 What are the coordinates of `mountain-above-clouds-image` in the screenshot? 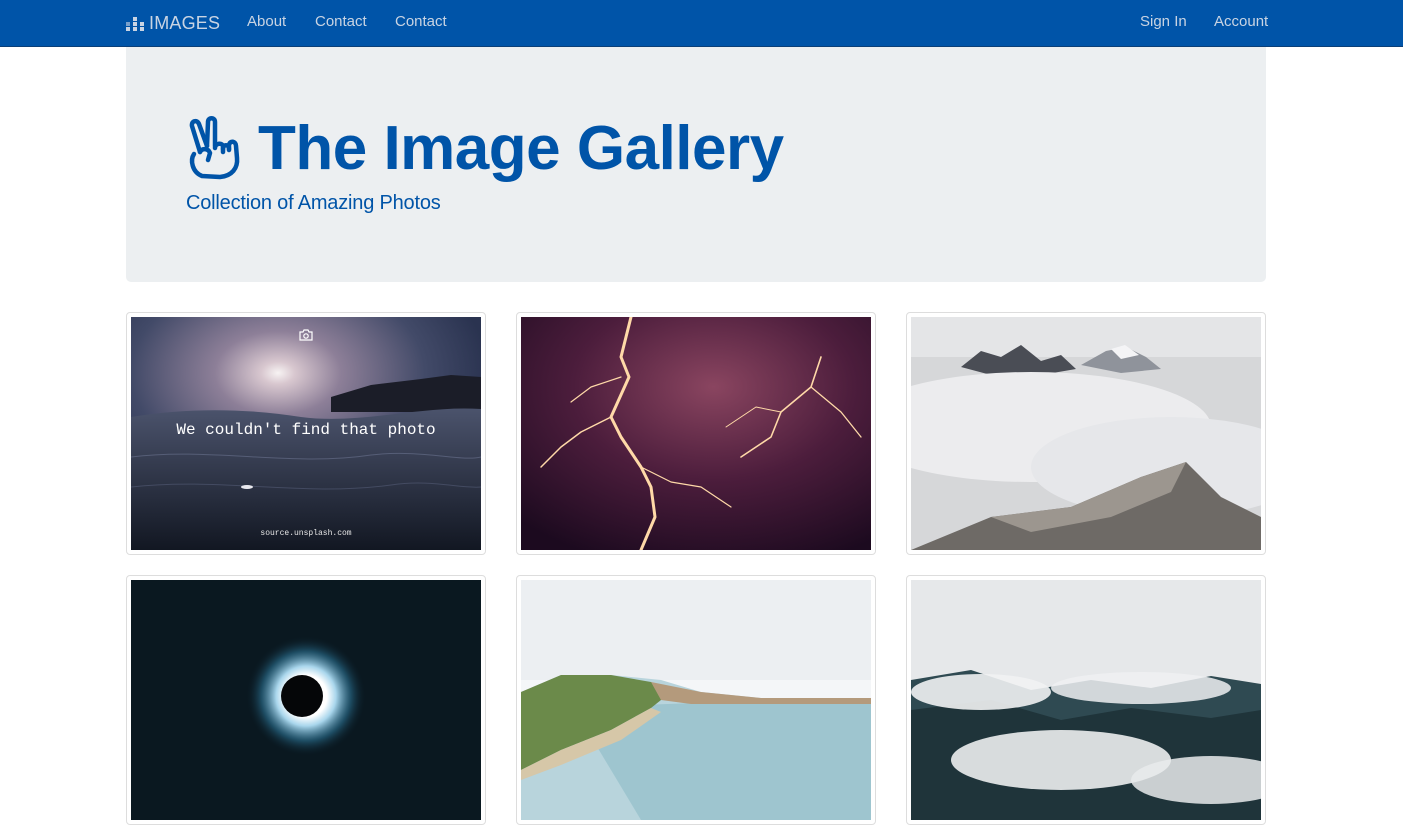 It's located at (1086, 433).